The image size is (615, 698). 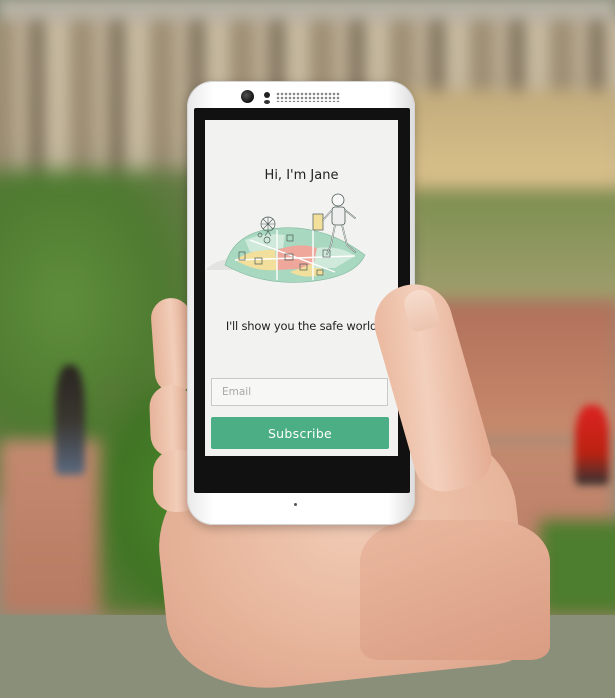 I want to click on subscribe-button: Subscribe, so click(x=300, y=433).